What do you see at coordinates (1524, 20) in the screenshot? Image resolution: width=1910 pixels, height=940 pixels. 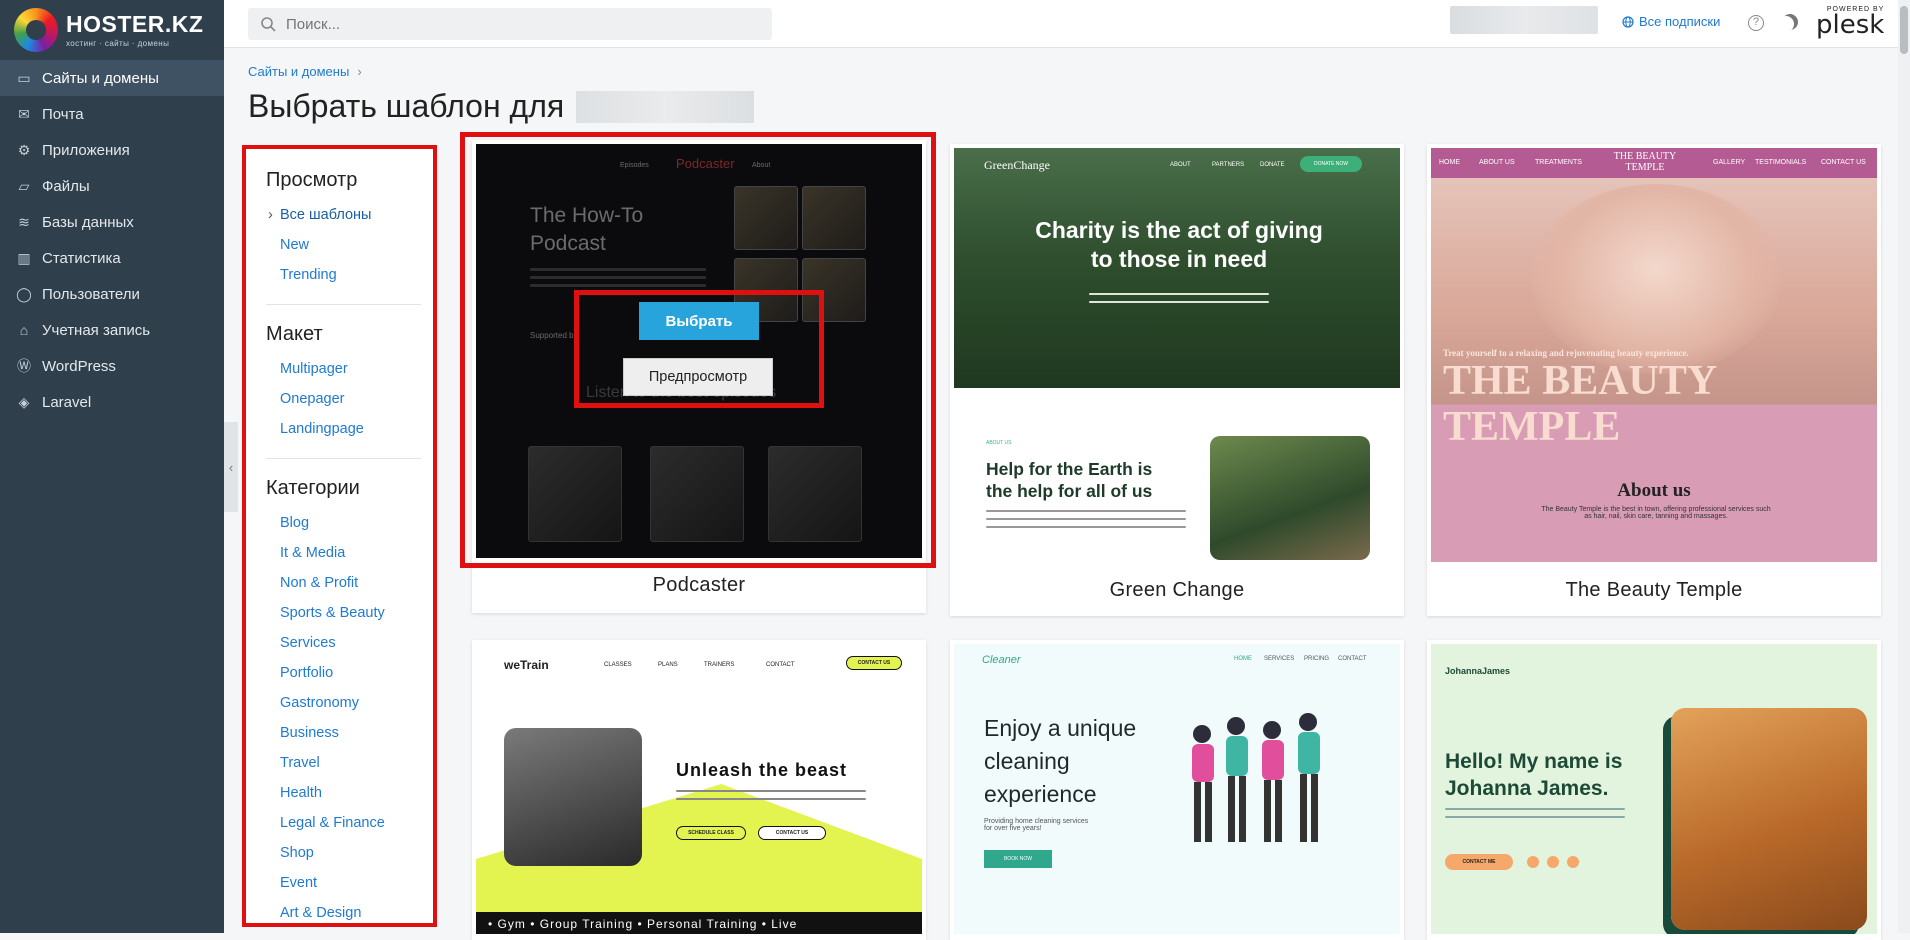 I see `account-name-redacted` at bounding box center [1524, 20].